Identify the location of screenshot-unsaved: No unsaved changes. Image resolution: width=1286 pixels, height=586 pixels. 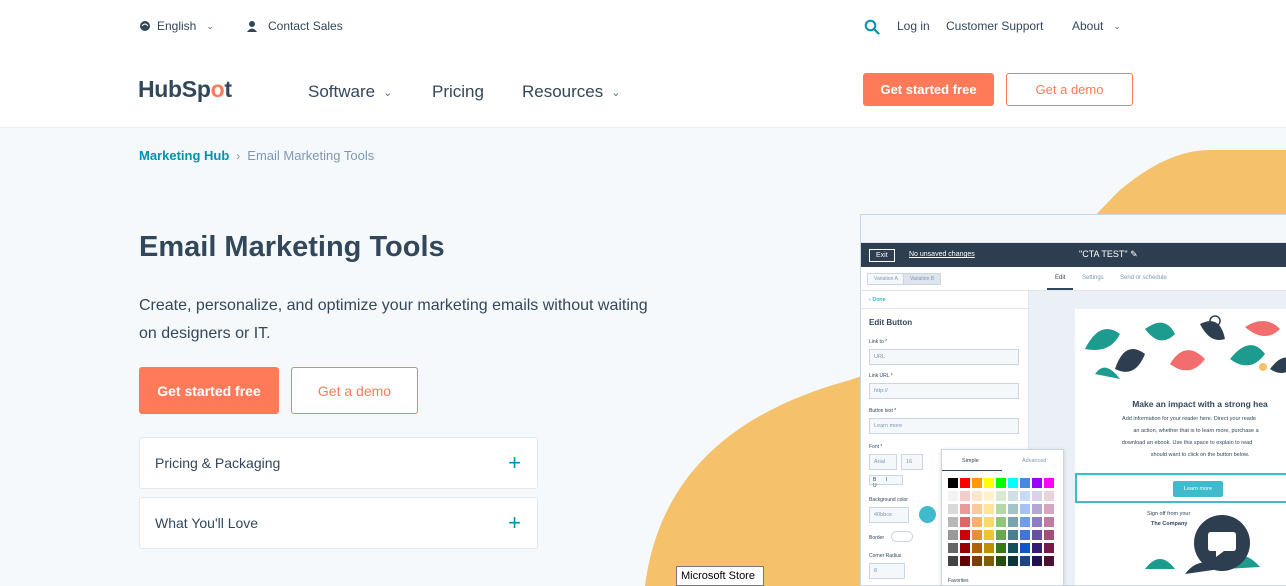
(942, 254).